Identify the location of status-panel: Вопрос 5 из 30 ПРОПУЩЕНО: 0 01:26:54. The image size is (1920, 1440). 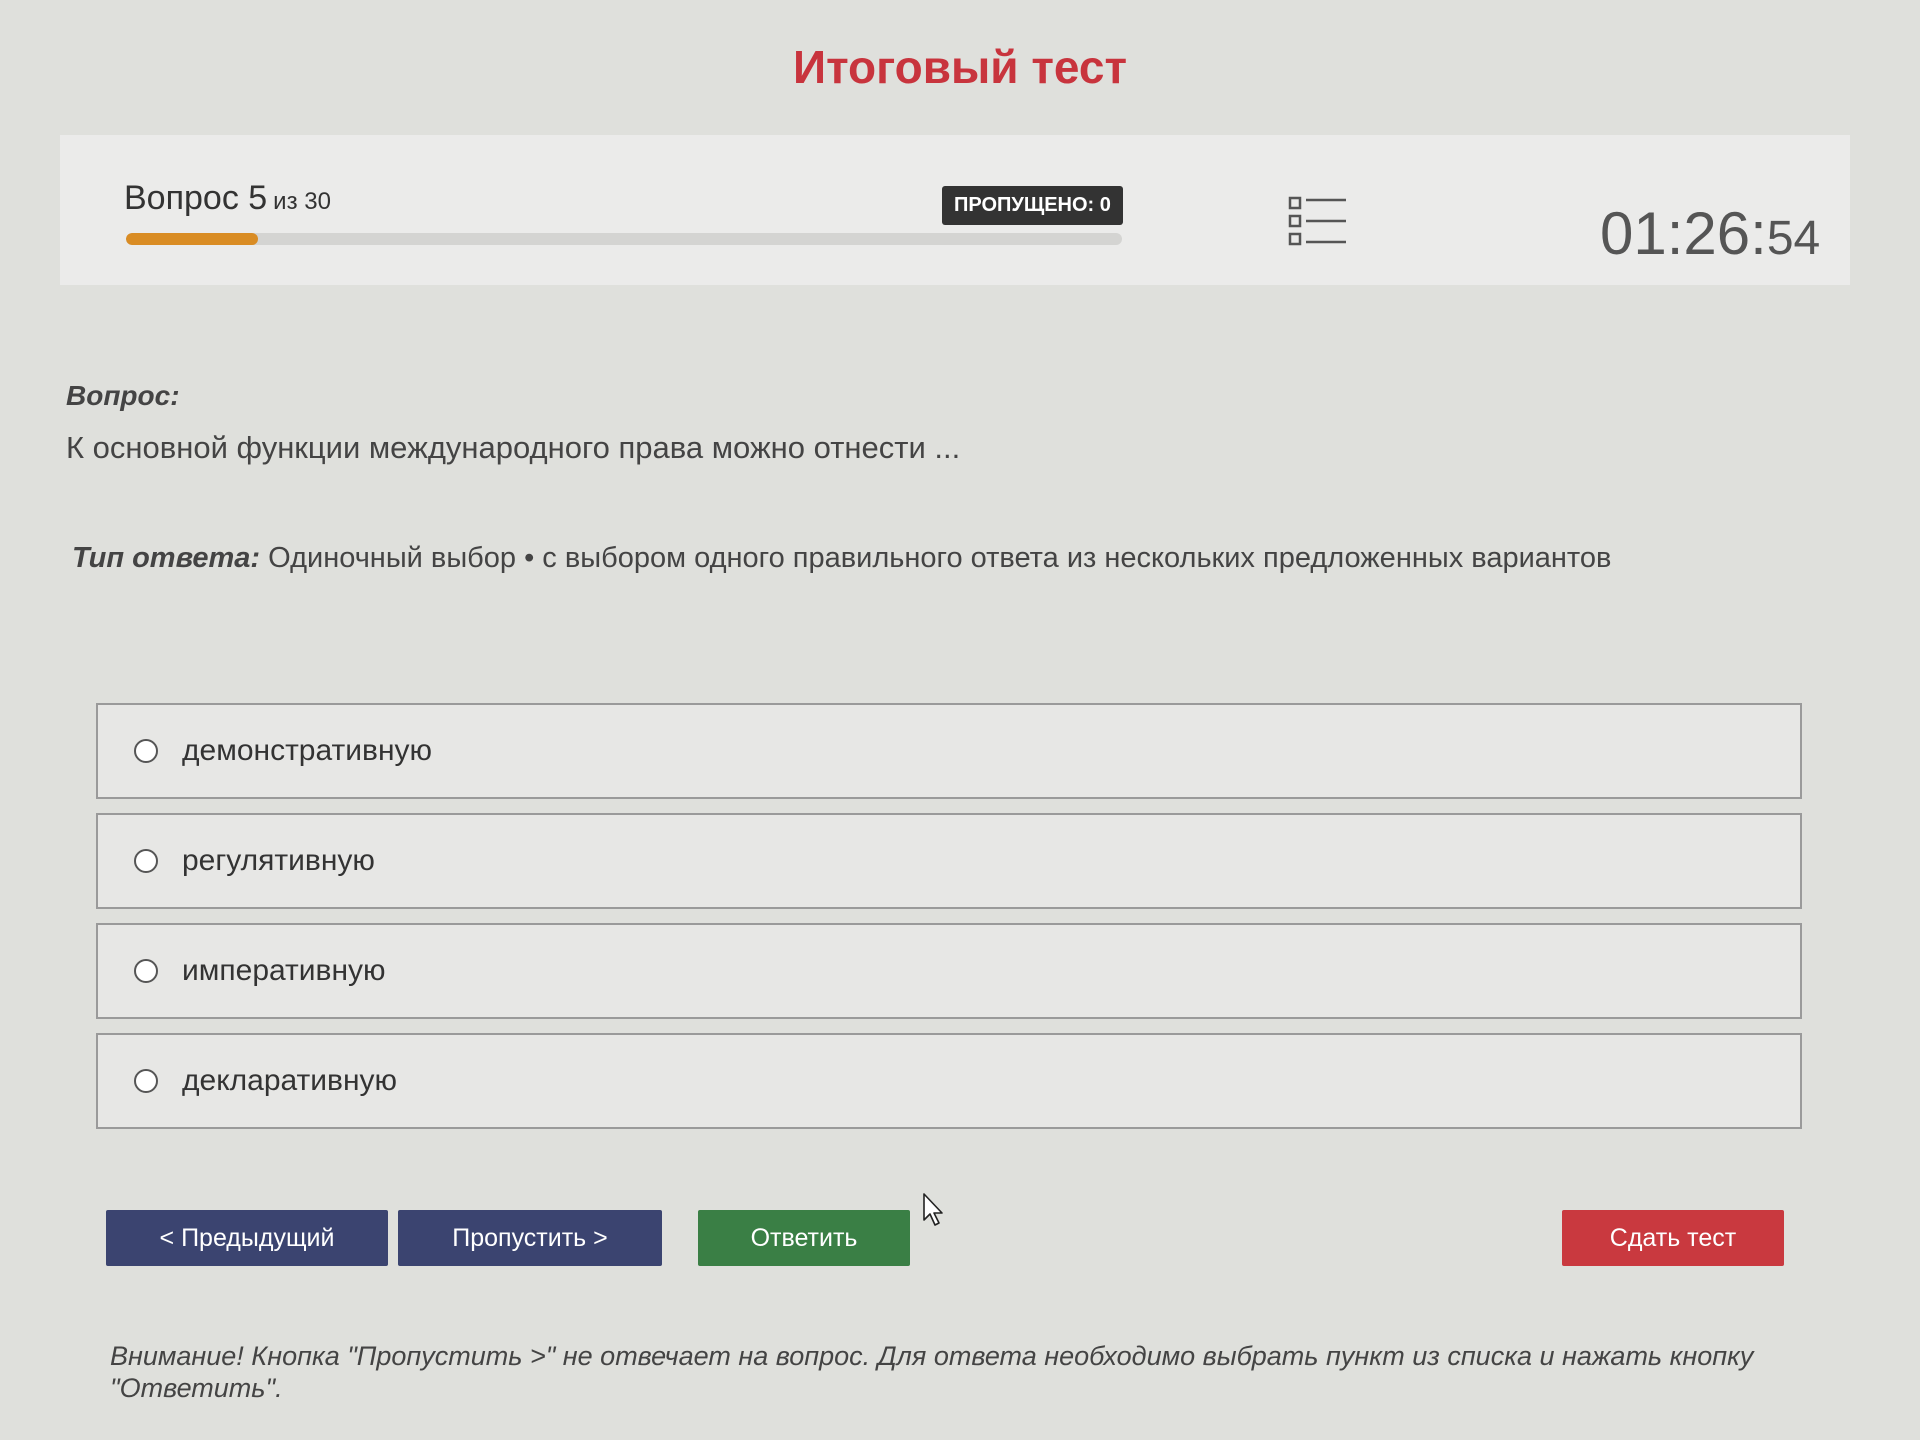
(955, 210).